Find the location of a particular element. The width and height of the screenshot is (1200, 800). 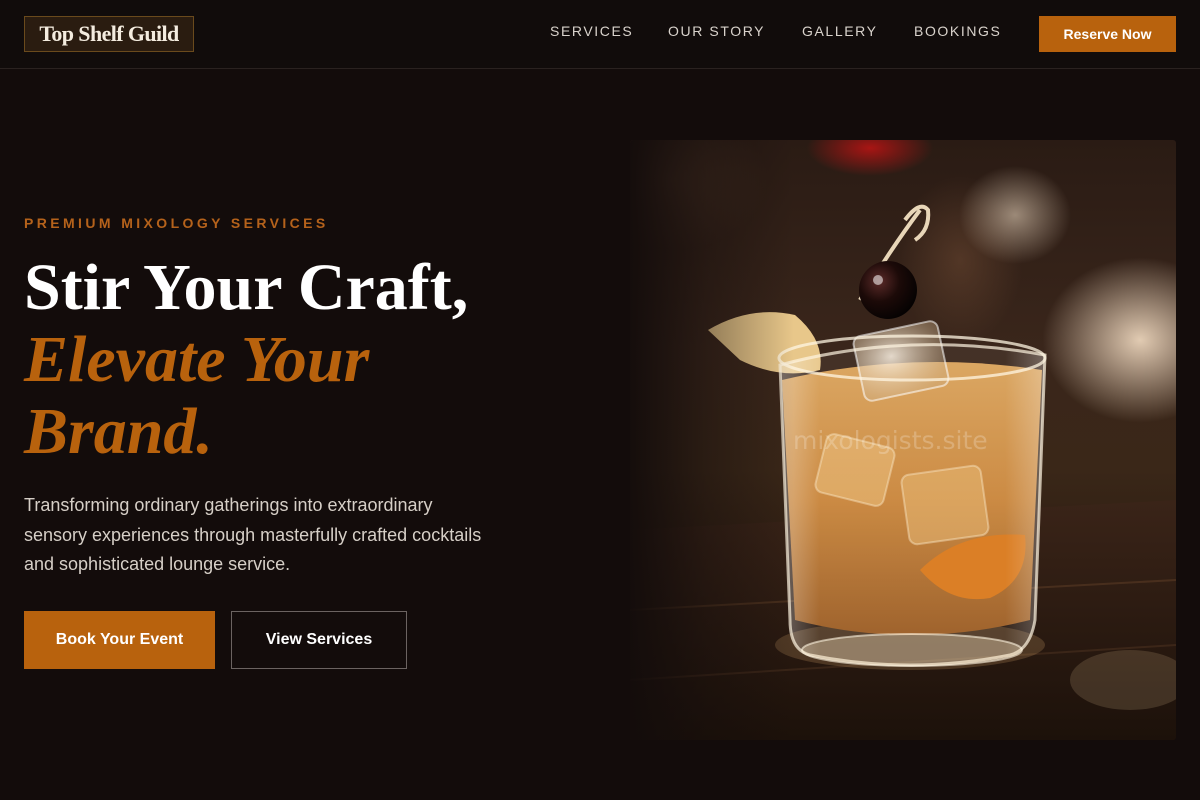

nav-link-services: SERVICES is located at coordinates (591, 31).